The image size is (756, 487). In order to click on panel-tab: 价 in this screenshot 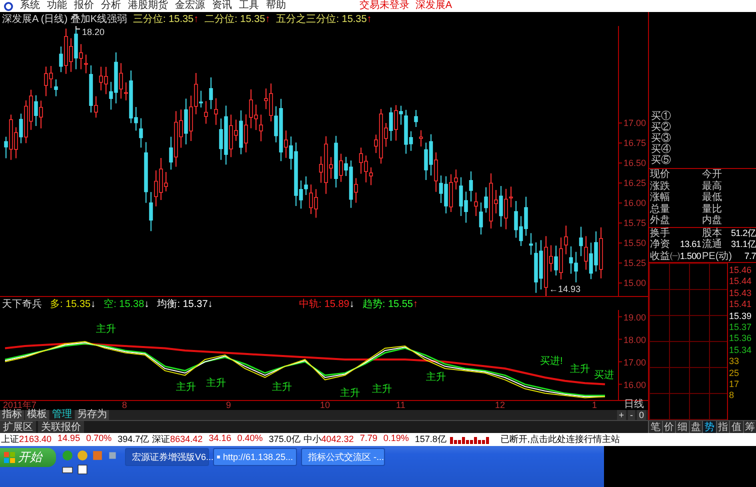, I will do `click(668, 427)`.